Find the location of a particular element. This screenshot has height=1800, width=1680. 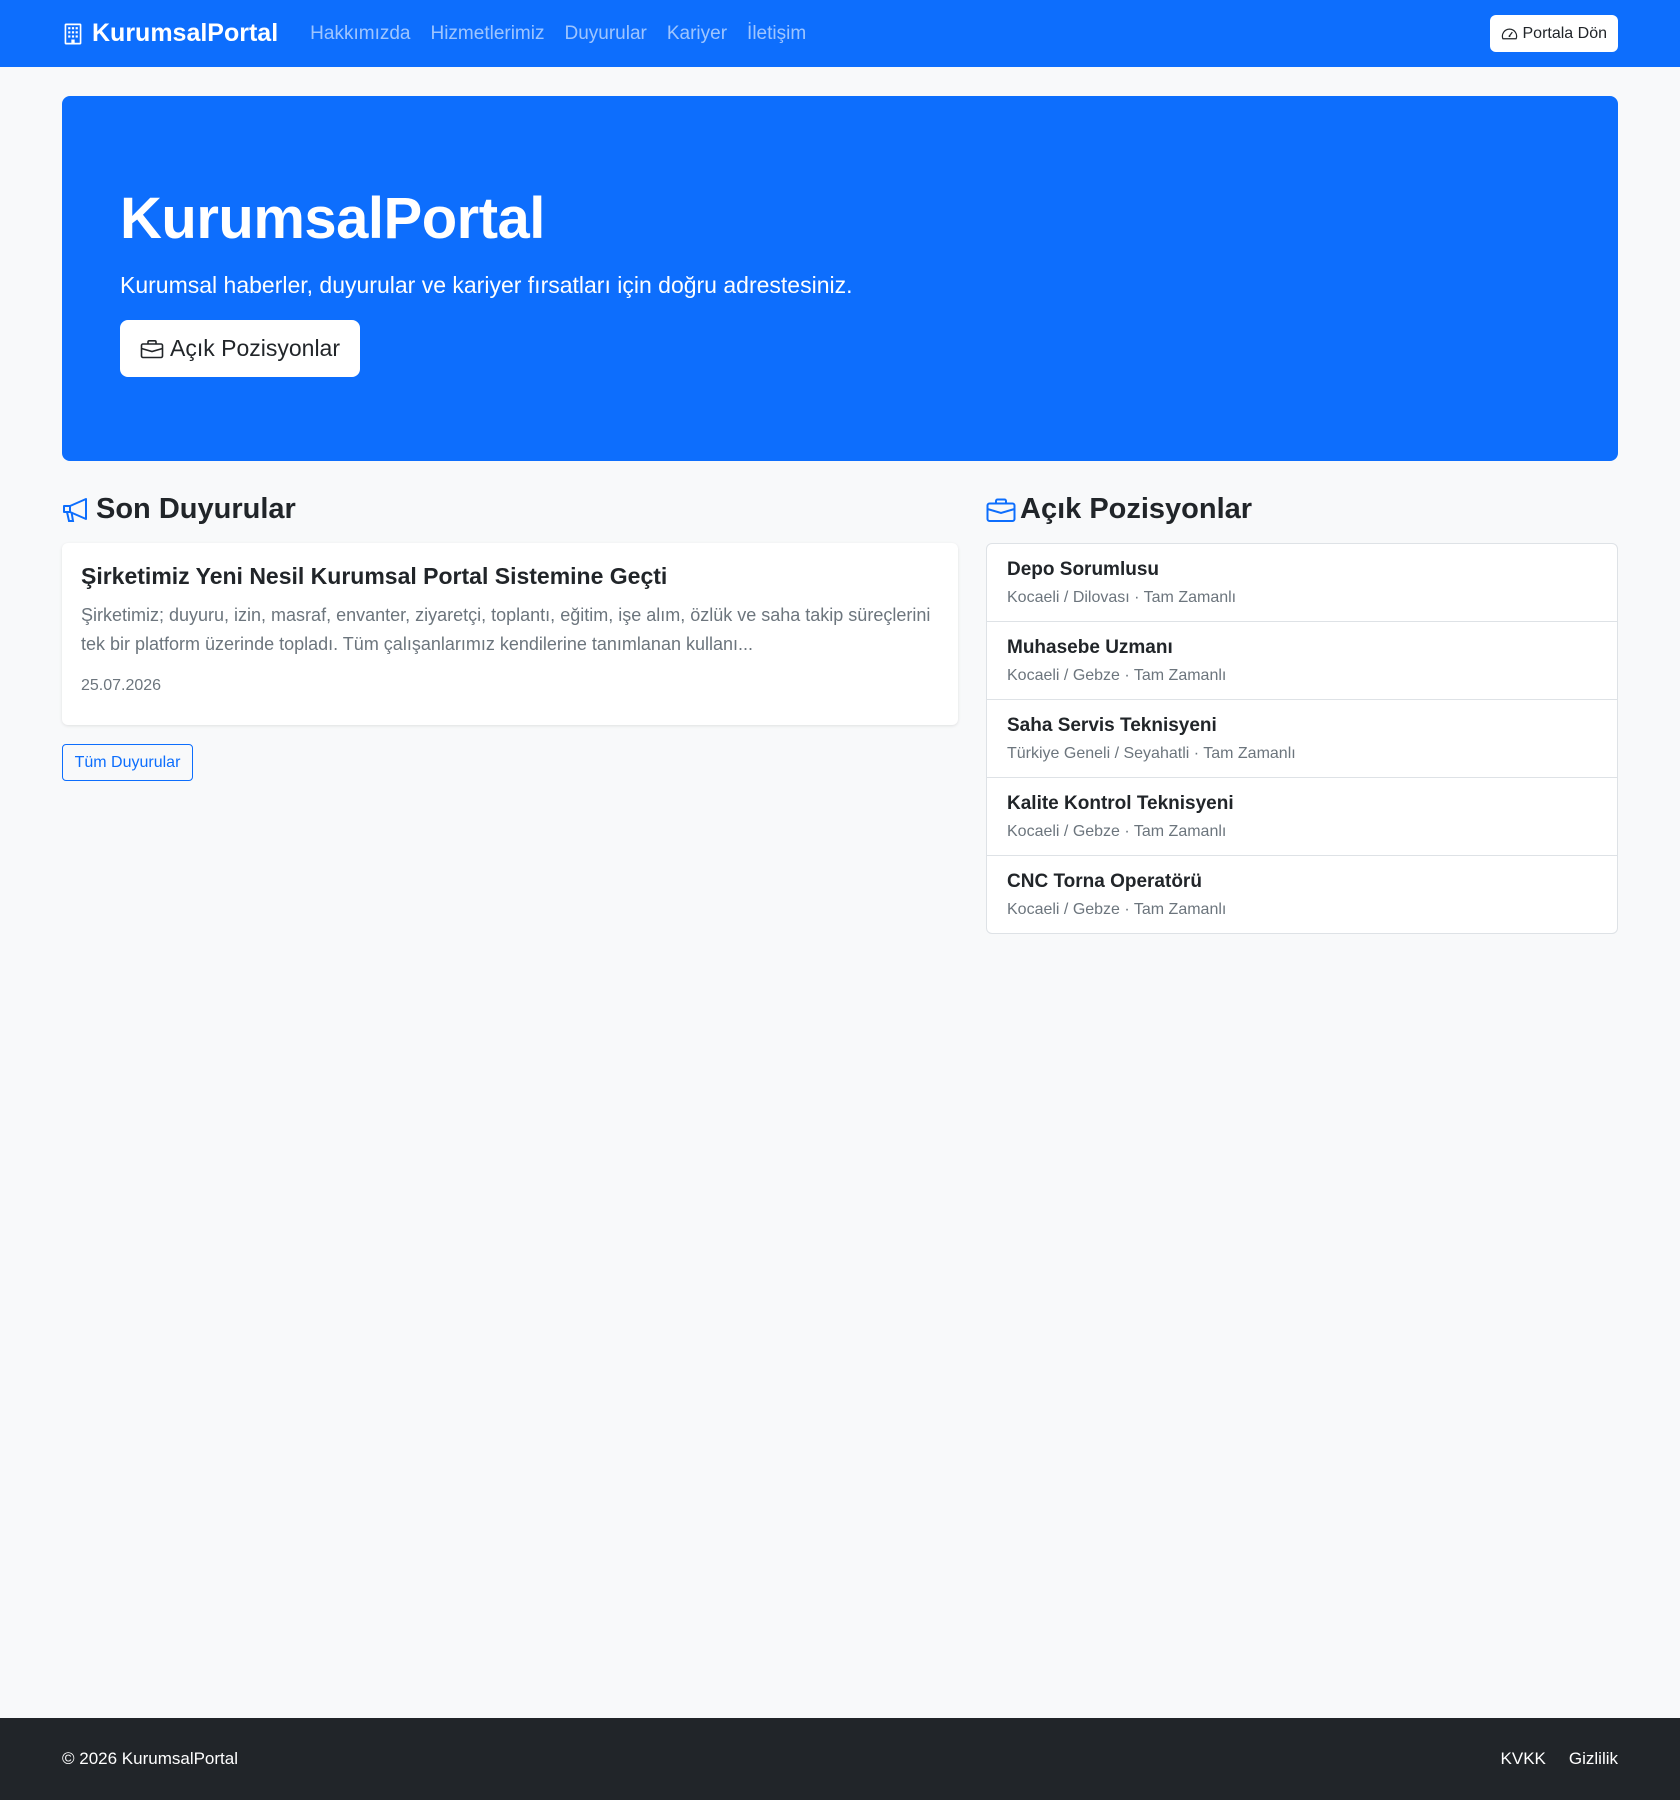

nav-link-hizmetlerimiz: Hizmetlerimiz is located at coordinates (487, 34).